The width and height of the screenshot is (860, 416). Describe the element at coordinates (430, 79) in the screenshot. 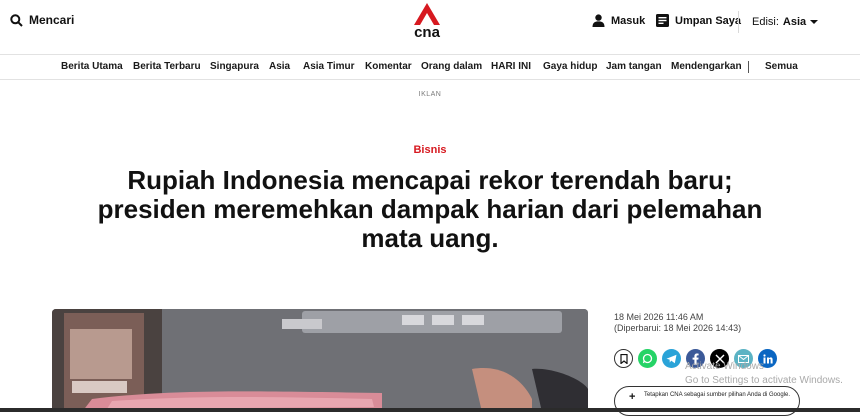

I see `nav-border-bottom` at that location.